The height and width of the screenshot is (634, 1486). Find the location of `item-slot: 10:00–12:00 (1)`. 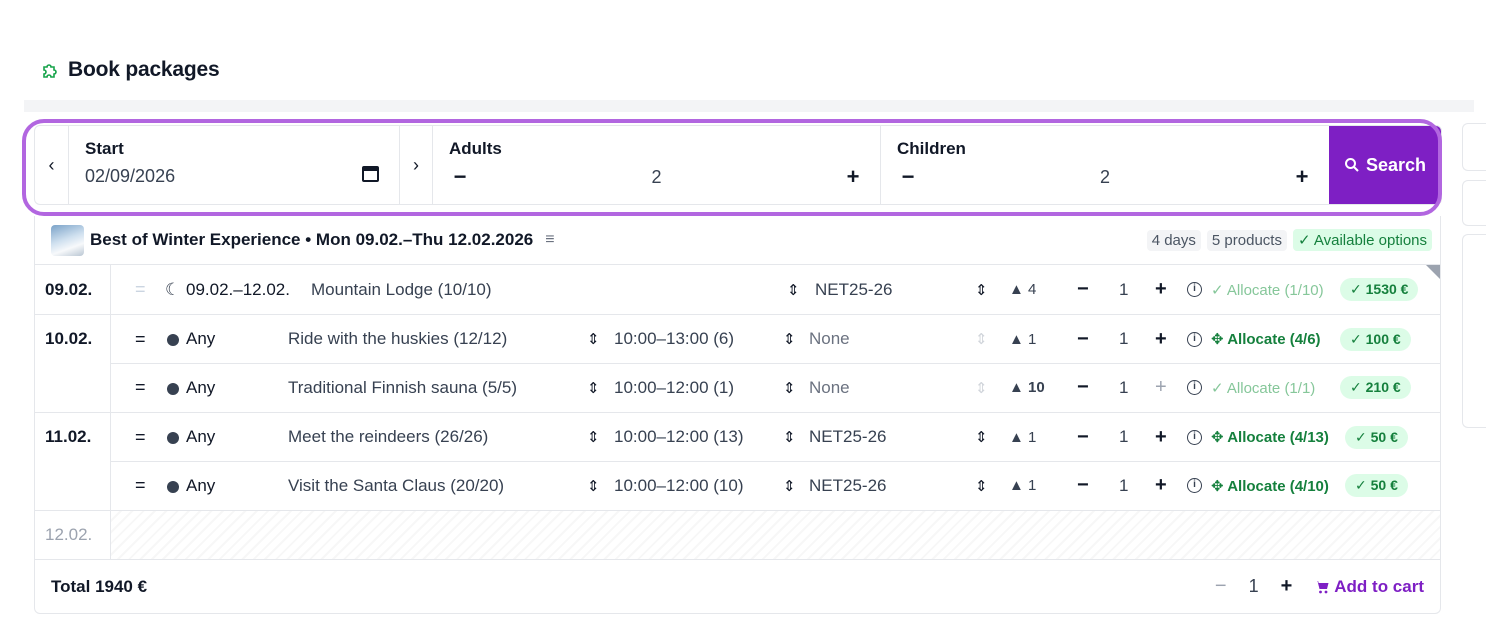

item-slot: 10:00–12:00 (1) is located at coordinates (674, 388).